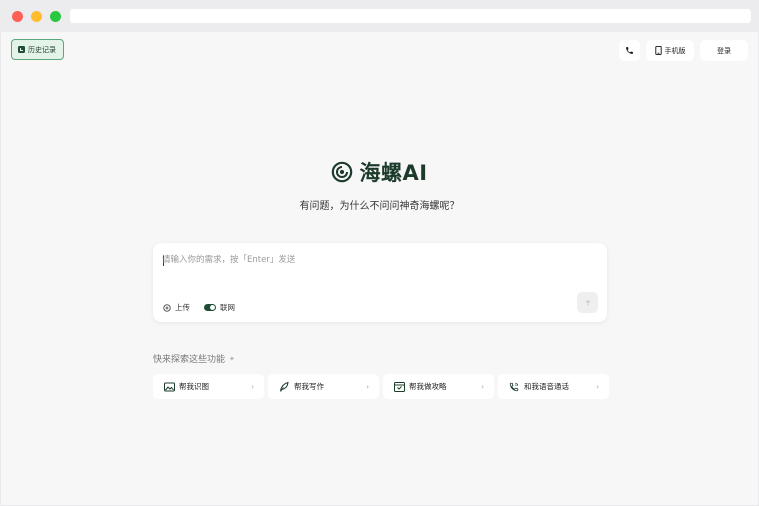 This screenshot has width=759, height=506. I want to click on feature-label: 和我语音通话, so click(546, 386).